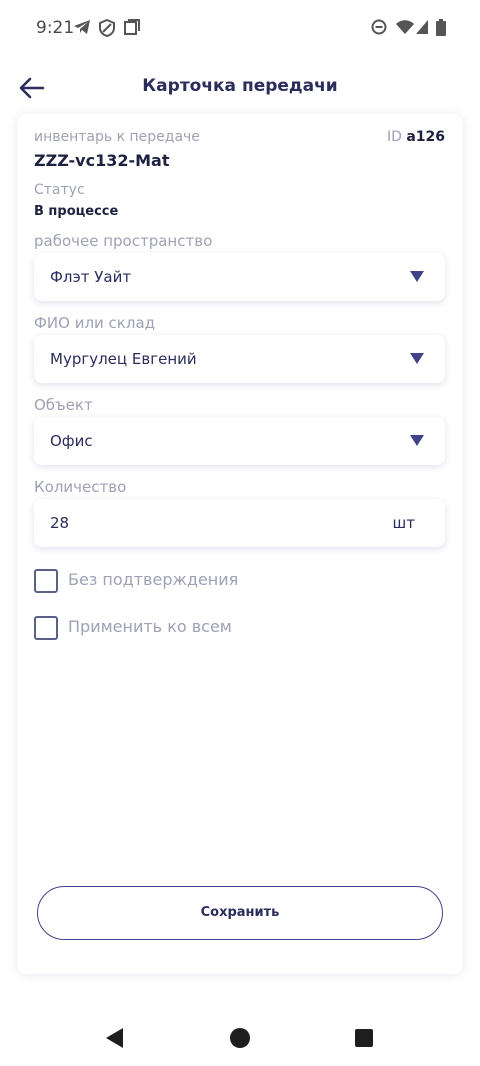  What do you see at coordinates (425, 137) in the screenshot?
I see `id-value: a126` at bounding box center [425, 137].